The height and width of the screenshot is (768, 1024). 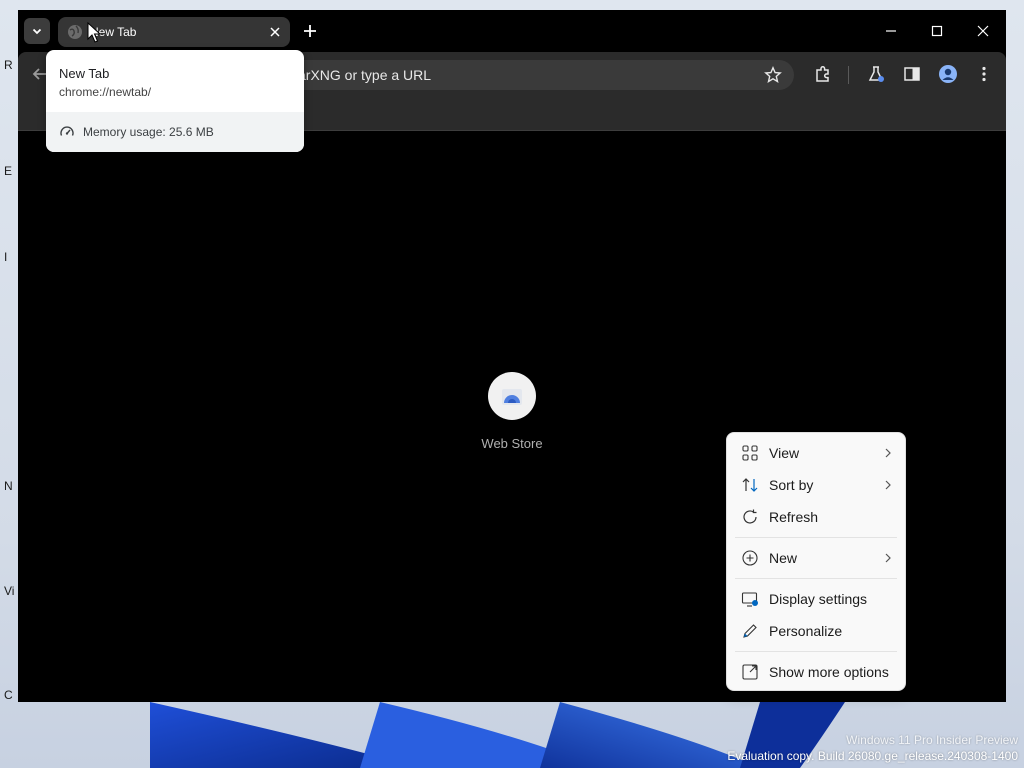 I want to click on hover-card-url: chrome://newtab/, so click(x=105, y=92).